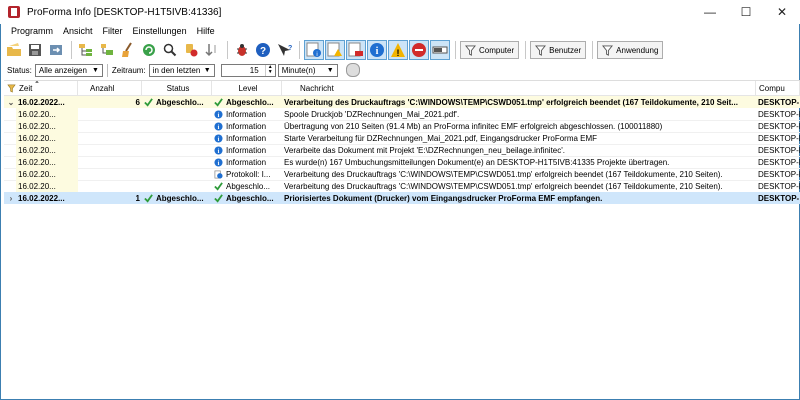  I want to click on column-header-level: Level, so click(247, 88).